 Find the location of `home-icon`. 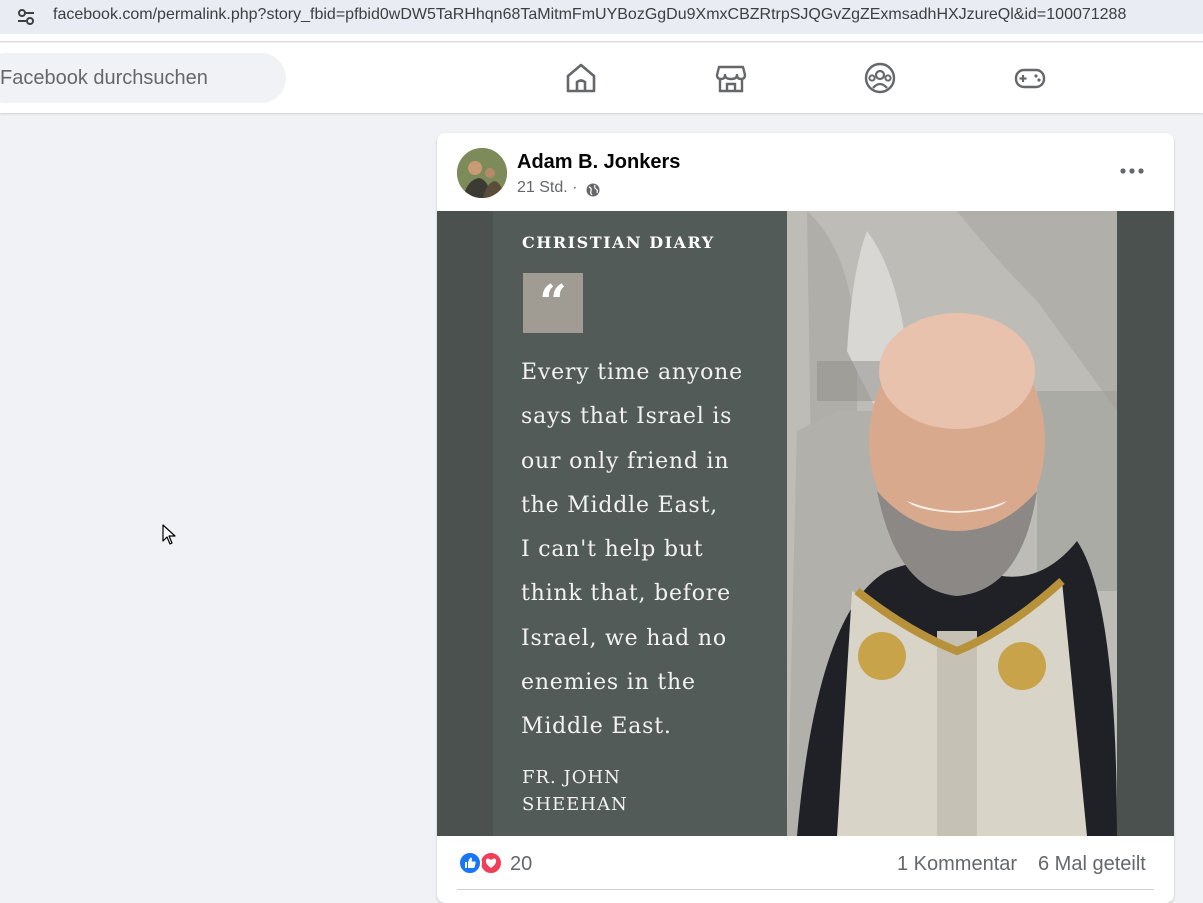

home-icon is located at coordinates (581, 78).